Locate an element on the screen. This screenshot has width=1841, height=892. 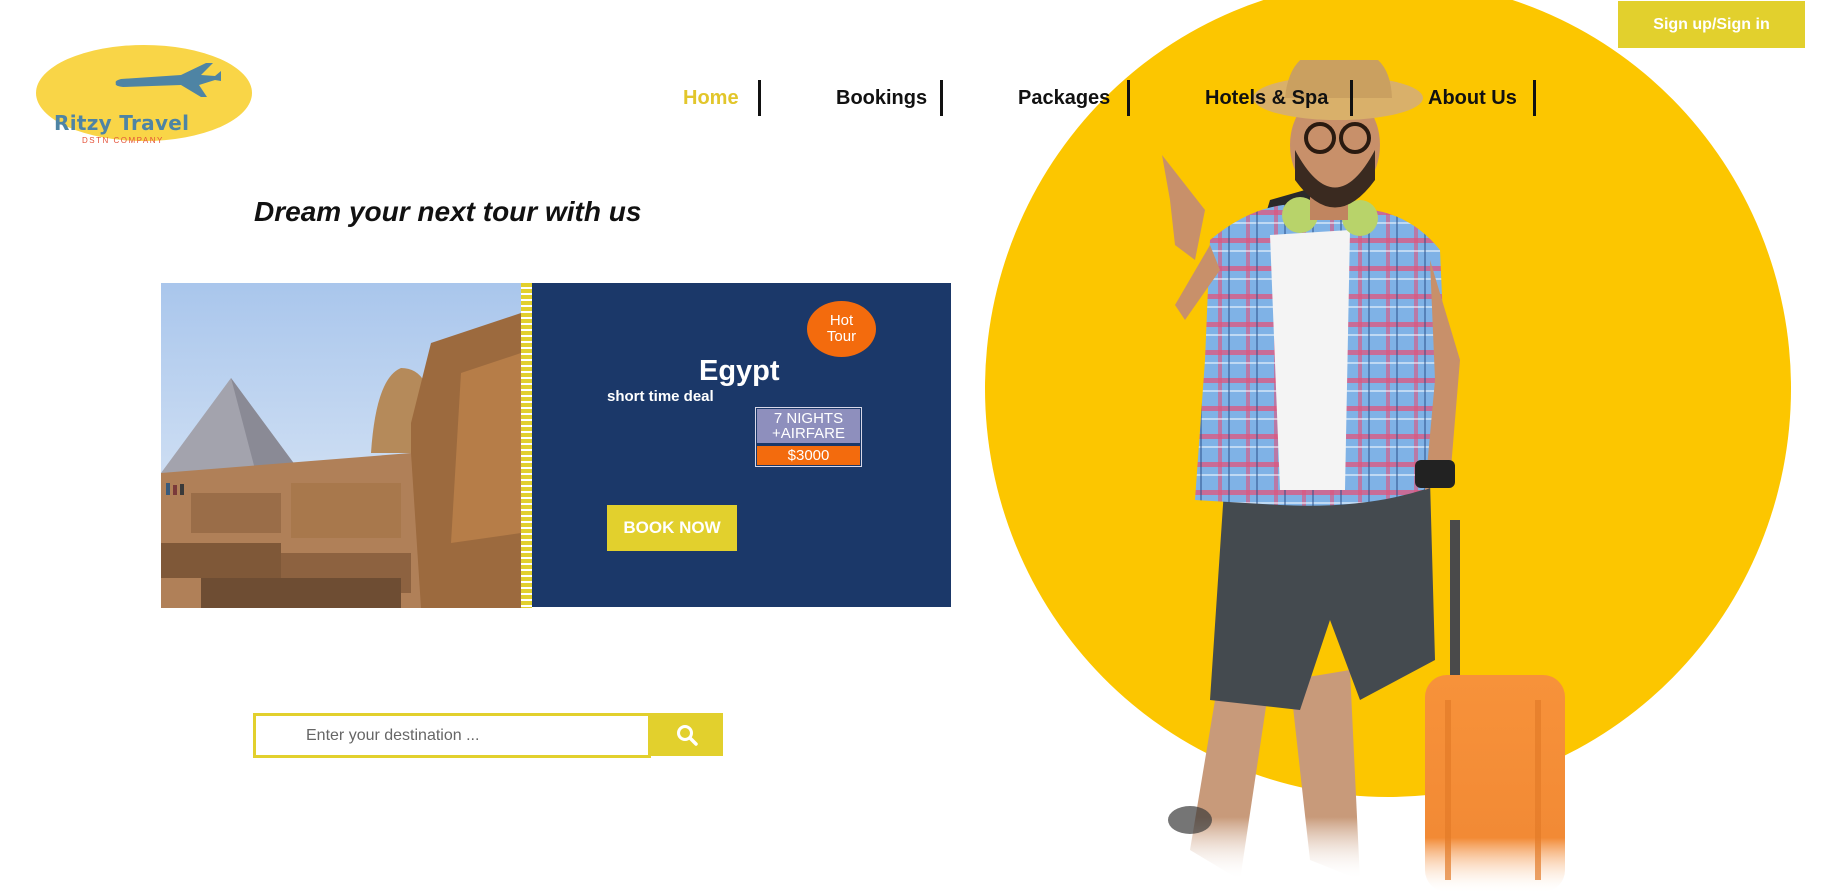
book-now-button: BOOK NOW is located at coordinates (672, 528).